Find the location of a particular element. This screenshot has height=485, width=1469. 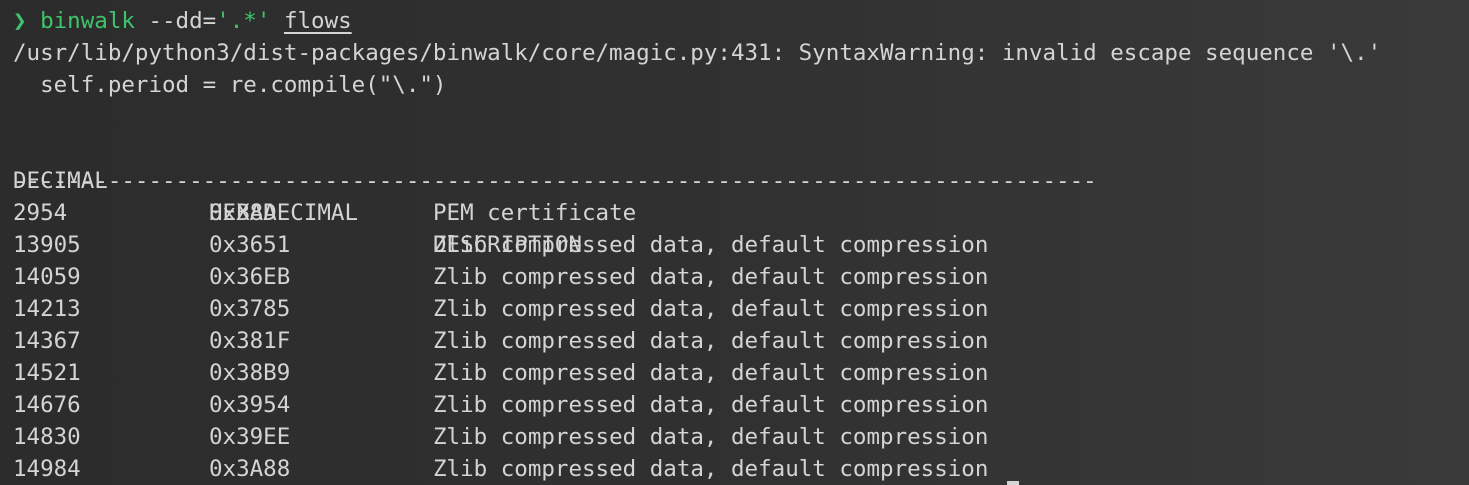

row-hexadecimal: 0x3651 is located at coordinates (250, 245).